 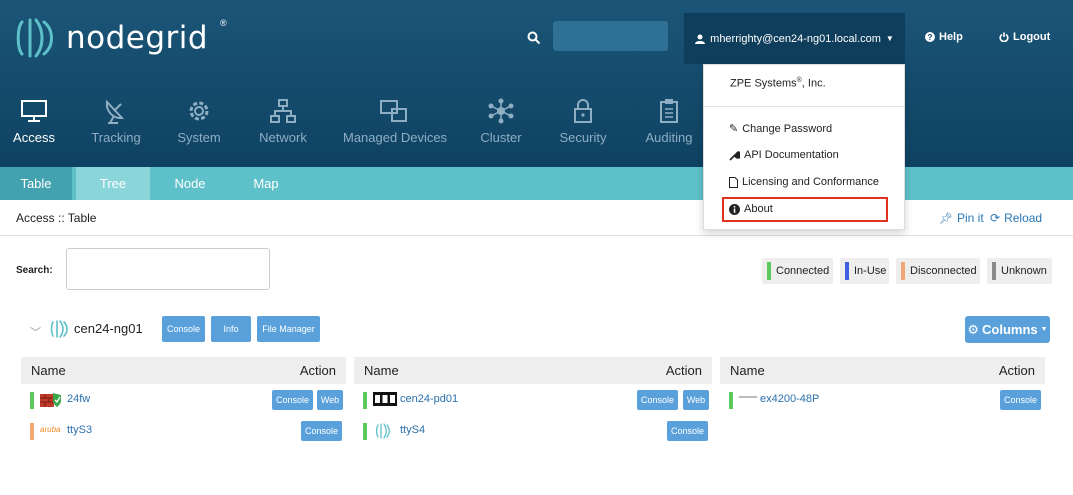 I want to click on company-name-text: ZPE Systems, so click(x=763, y=83).